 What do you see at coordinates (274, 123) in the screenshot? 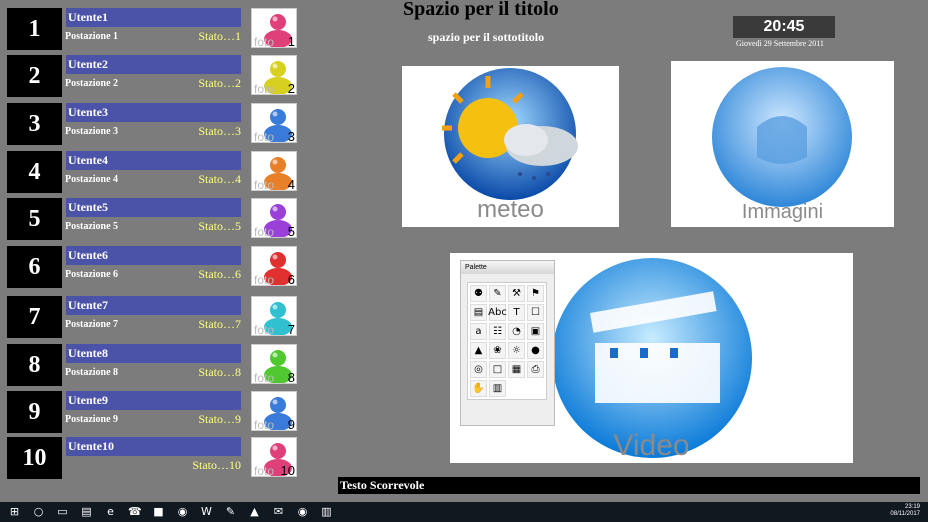
I see `user-photo: foto 3` at bounding box center [274, 123].